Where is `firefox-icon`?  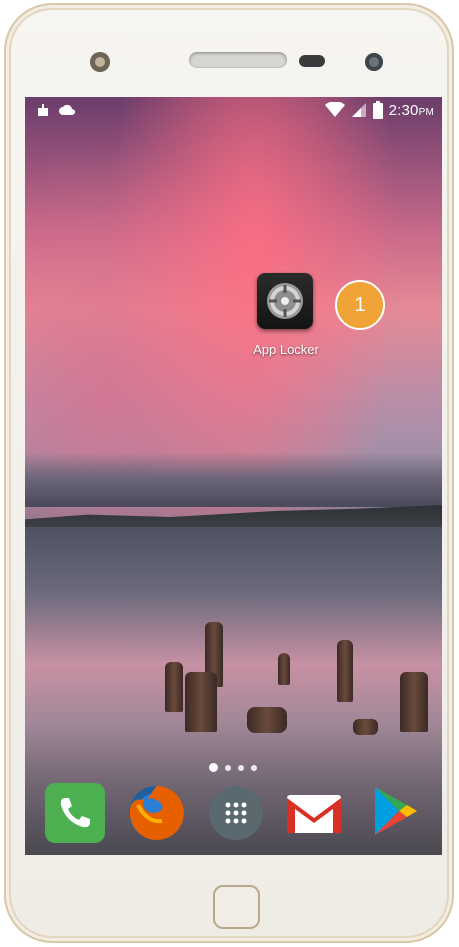 firefox-icon is located at coordinates (156, 812).